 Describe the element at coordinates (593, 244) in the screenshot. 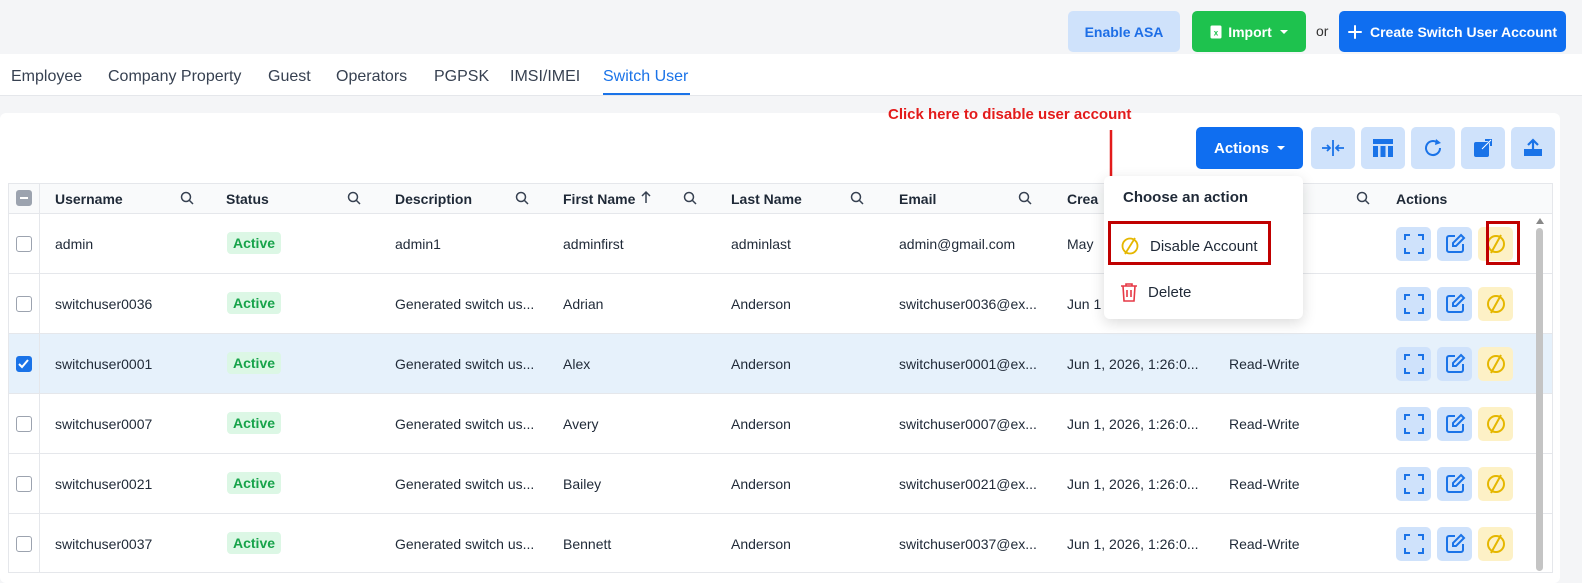

I see `cell-first-name: adminfirst` at that location.